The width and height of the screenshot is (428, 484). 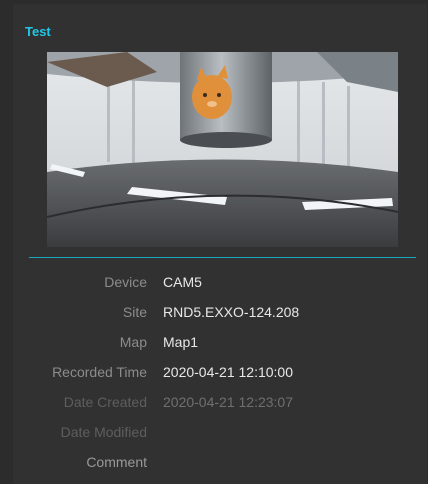 What do you see at coordinates (38, 31) in the screenshot?
I see `event-title: Test` at bounding box center [38, 31].